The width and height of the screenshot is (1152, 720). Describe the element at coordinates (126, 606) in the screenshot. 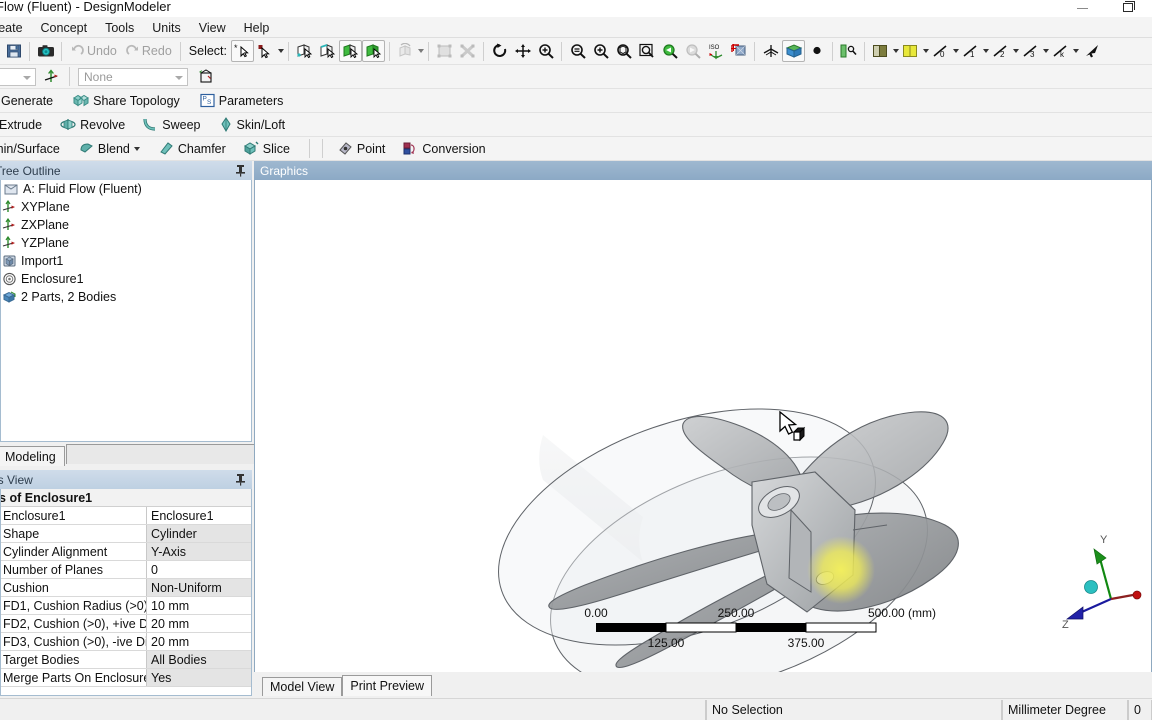

I see `details-row: FD1, Cushion Radius (>0) 10 mm` at that location.